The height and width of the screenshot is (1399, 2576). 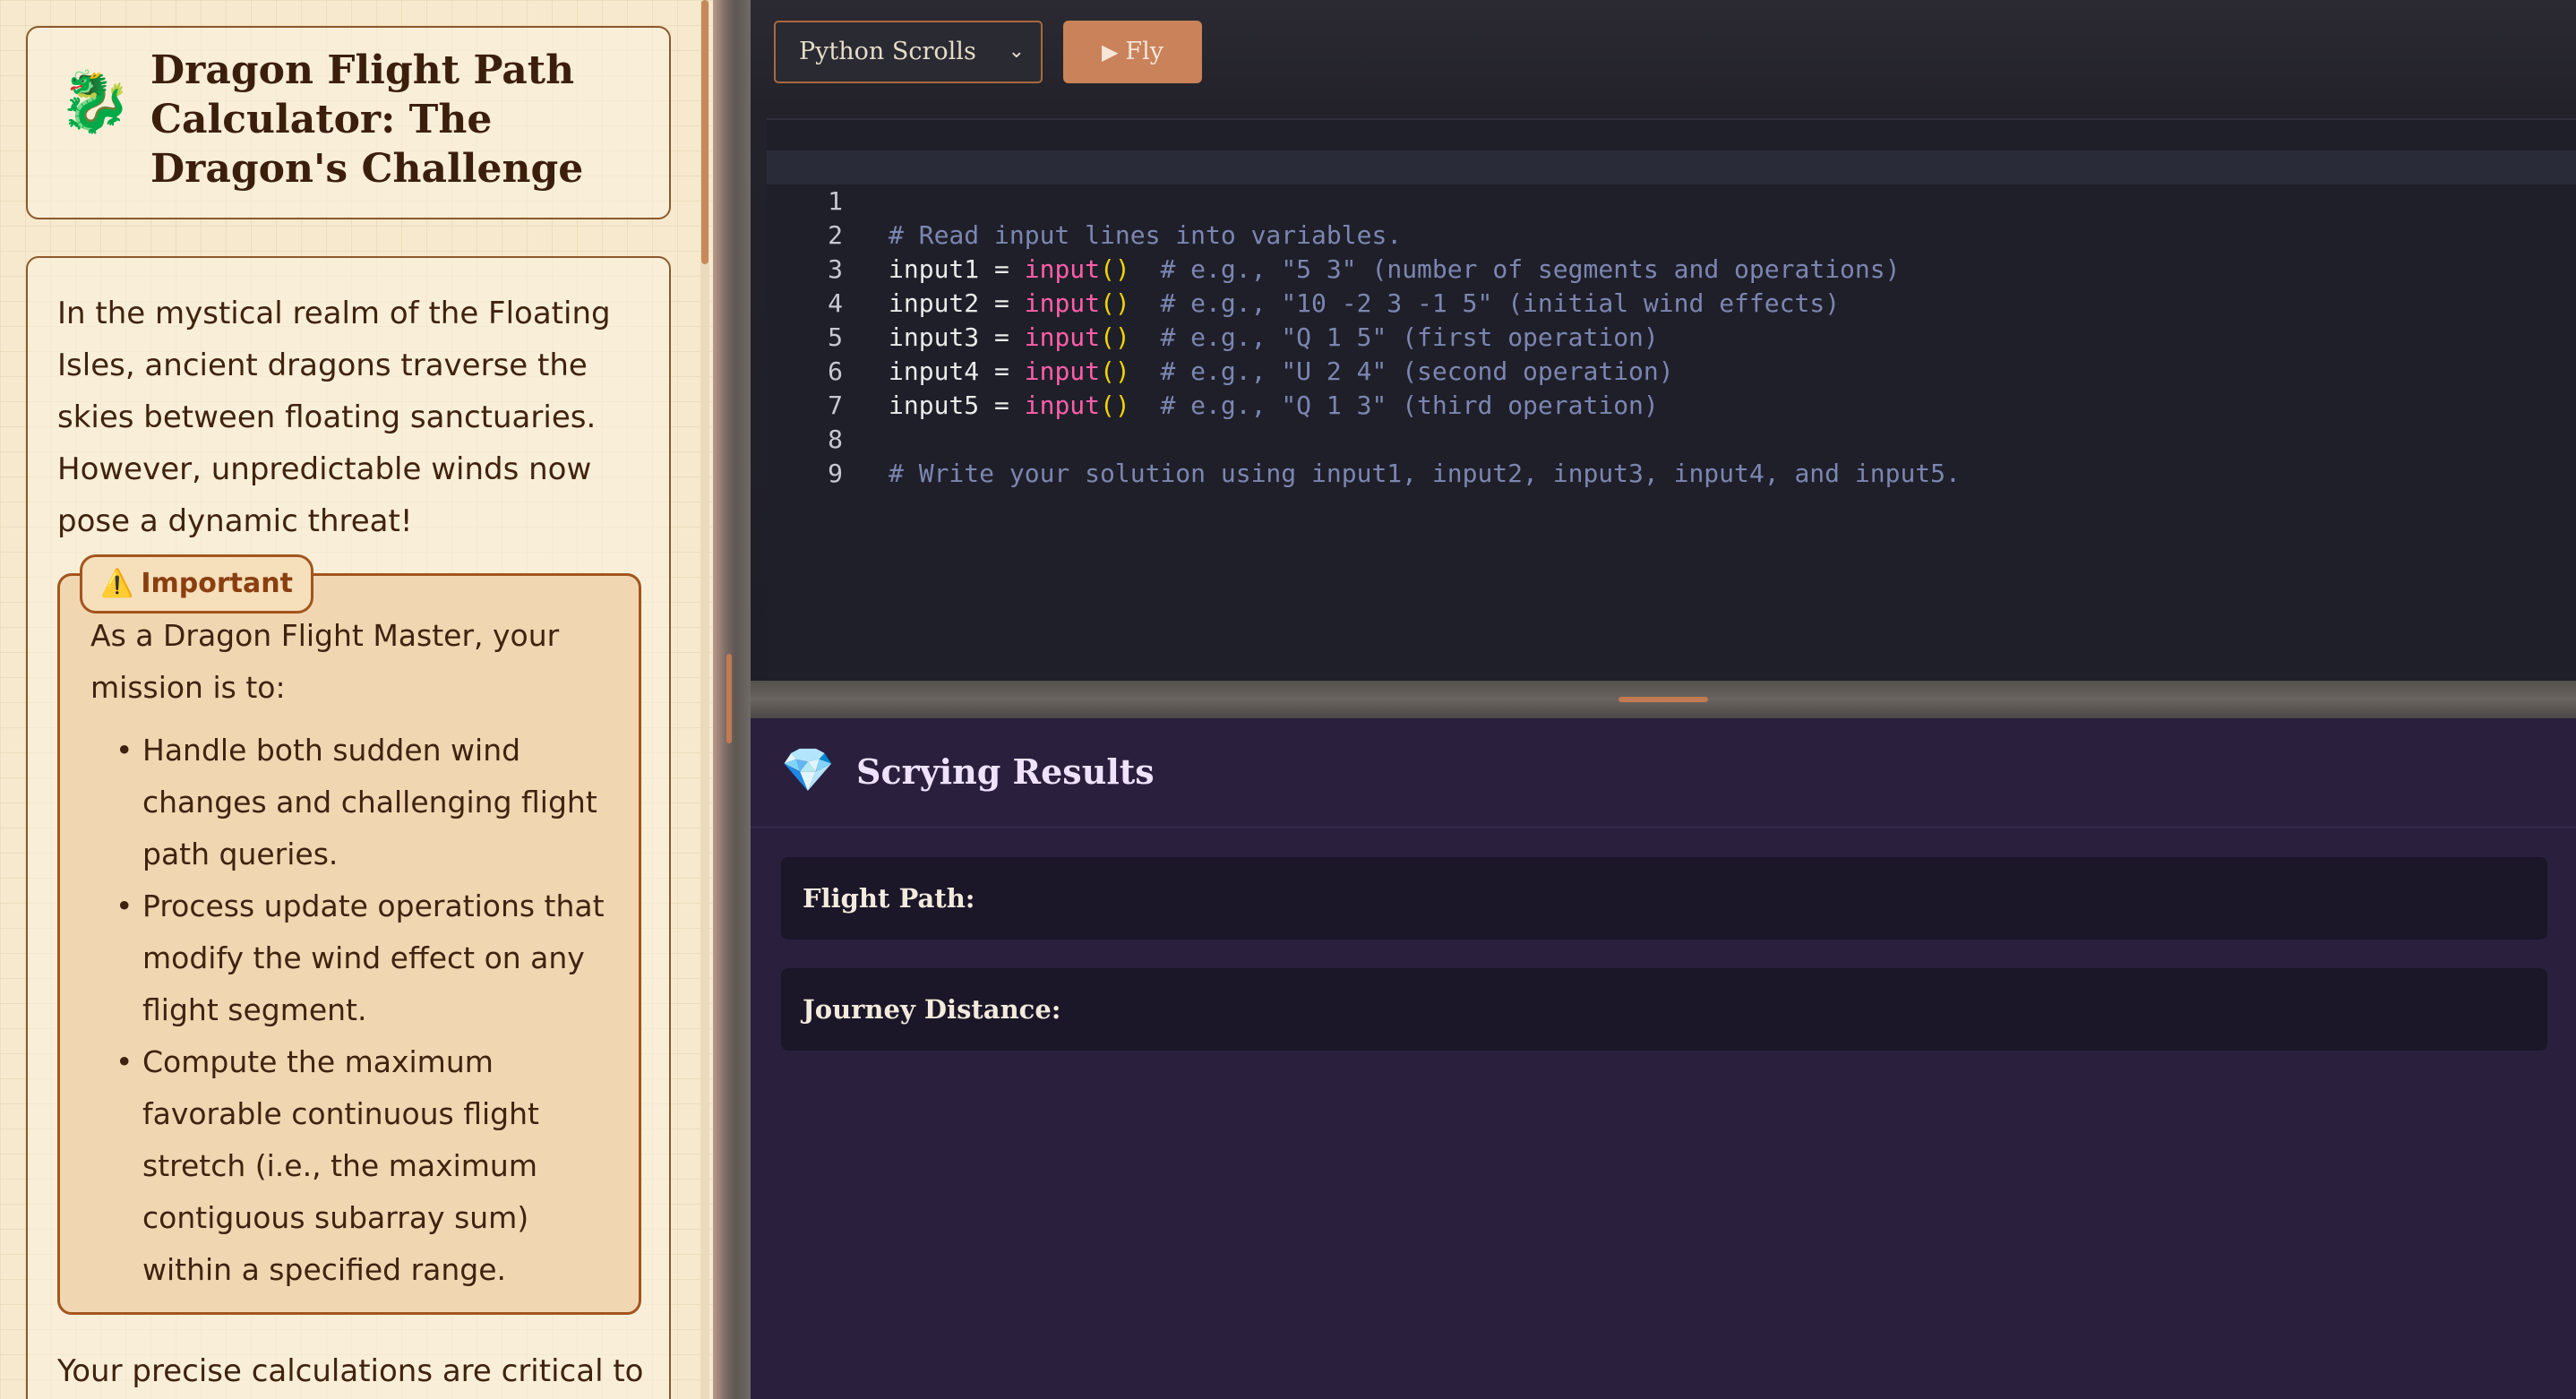 What do you see at coordinates (704, 699) in the screenshot?
I see `description-scrollbar` at bounding box center [704, 699].